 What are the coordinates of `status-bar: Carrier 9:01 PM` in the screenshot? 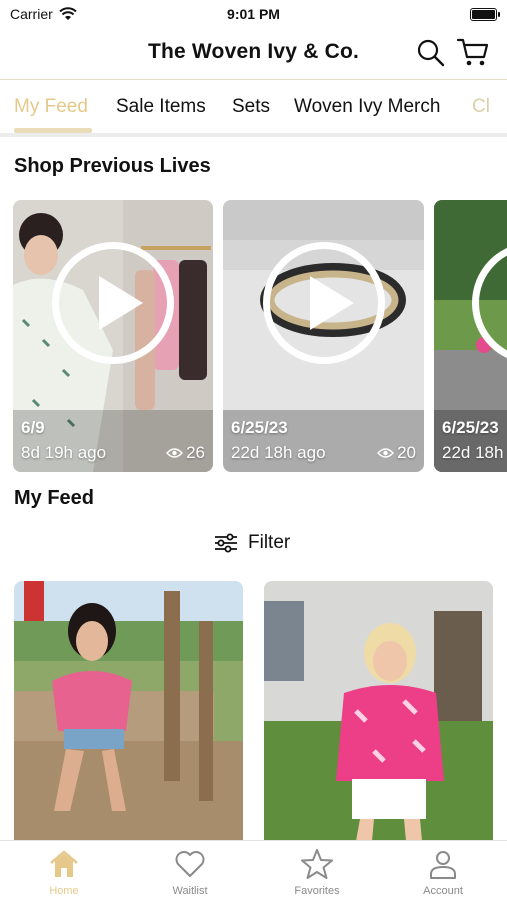 It's located at (253, 15).